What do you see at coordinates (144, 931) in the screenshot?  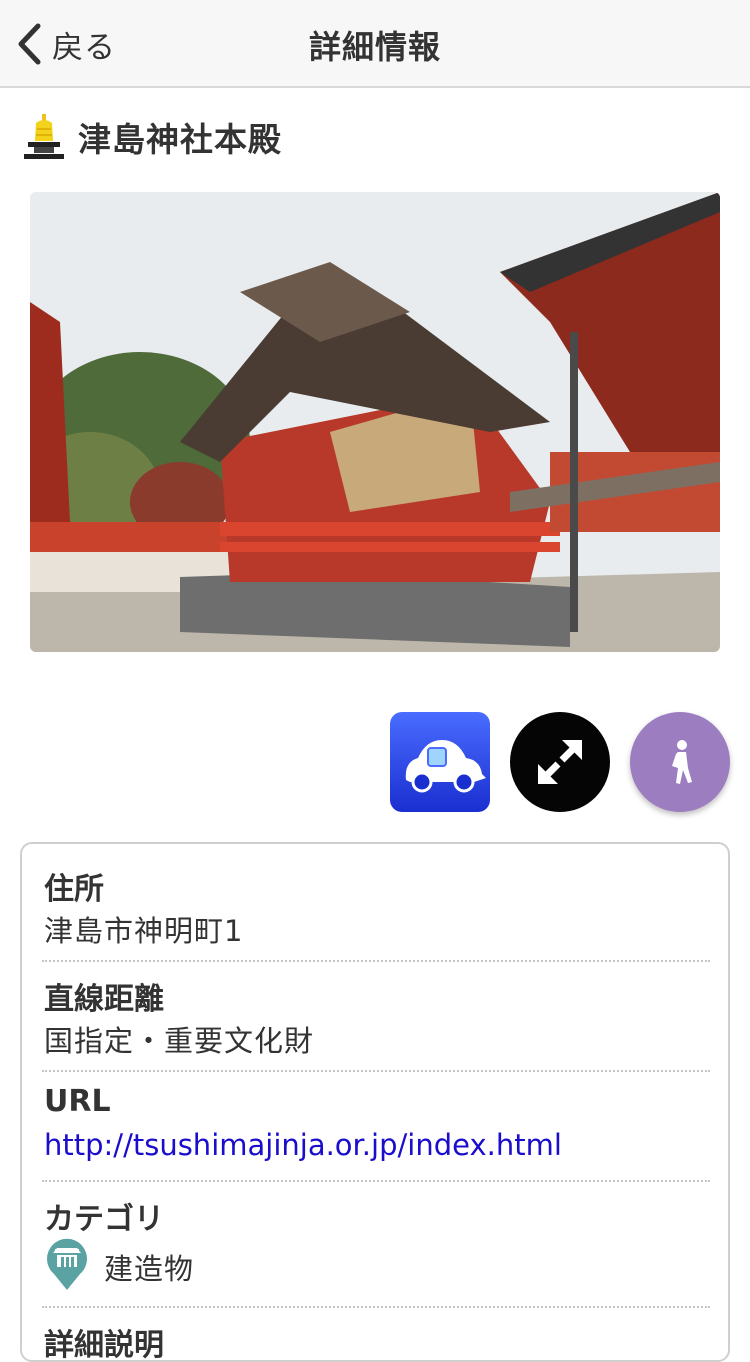 I see `address-value: 津島市神明町1` at bounding box center [144, 931].